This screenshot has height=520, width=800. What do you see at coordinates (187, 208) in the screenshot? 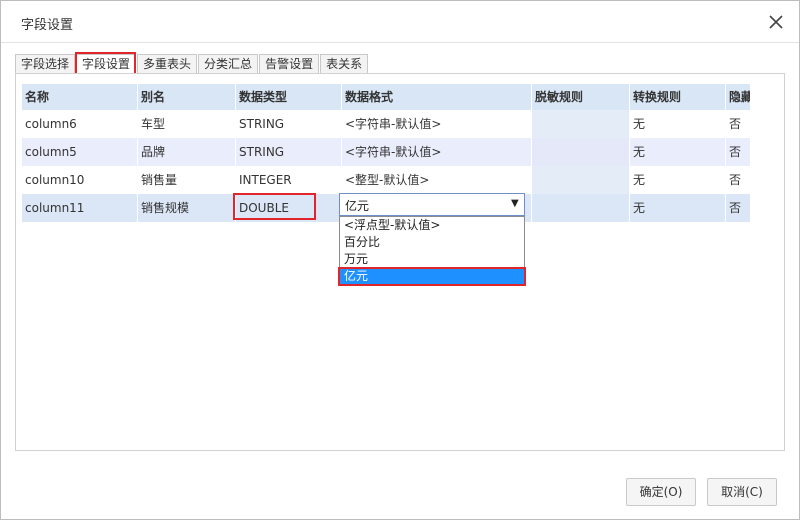
I see `cell-alias: 销售规模` at bounding box center [187, 208].